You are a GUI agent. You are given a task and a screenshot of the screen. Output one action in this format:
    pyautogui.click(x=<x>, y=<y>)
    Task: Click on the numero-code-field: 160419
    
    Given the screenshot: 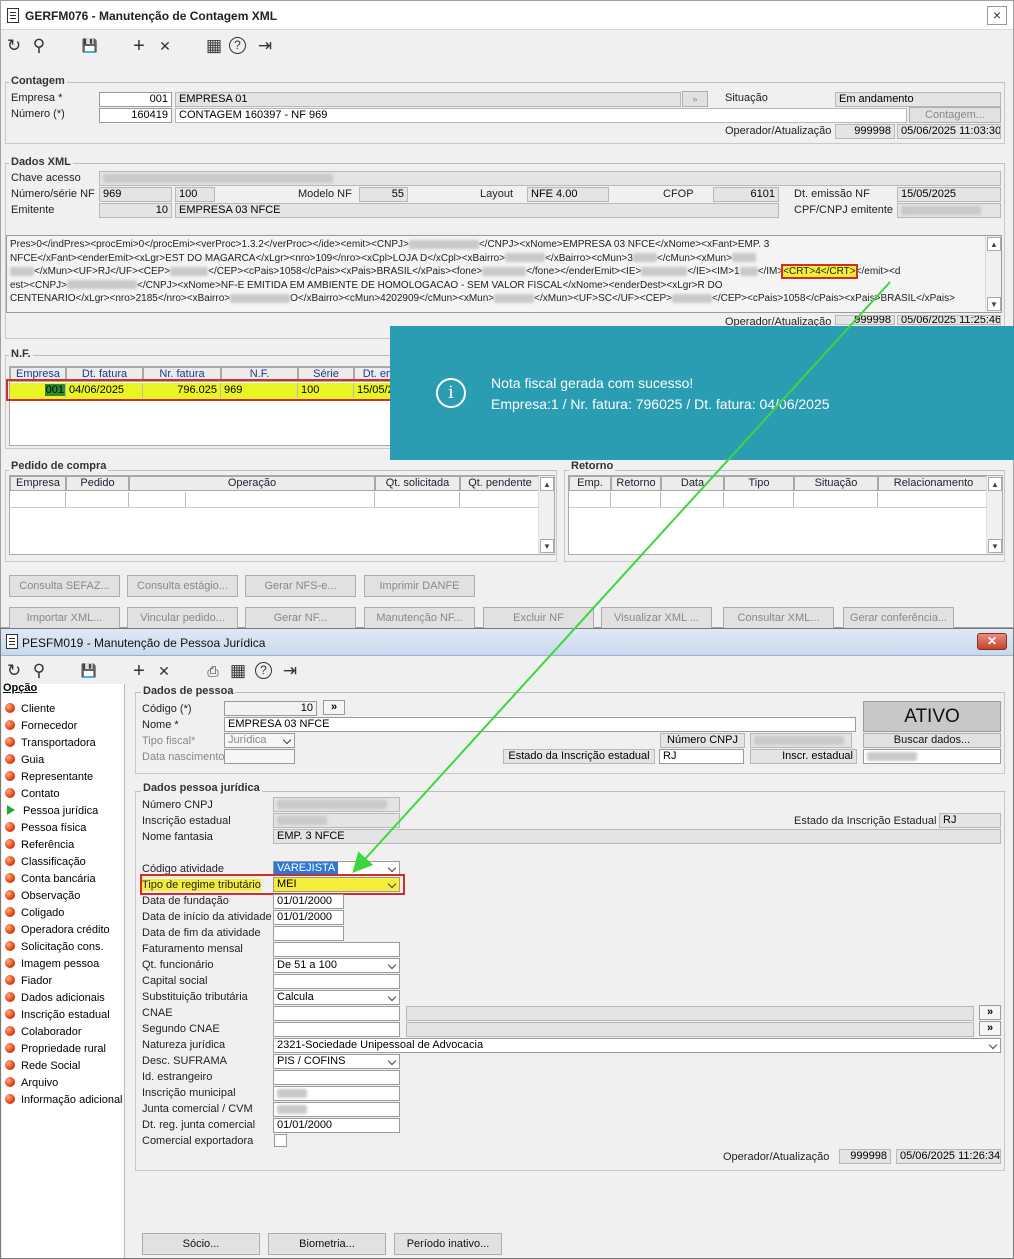 What is the action you would take?
    pyautogui.click(x=135, y=115)
    